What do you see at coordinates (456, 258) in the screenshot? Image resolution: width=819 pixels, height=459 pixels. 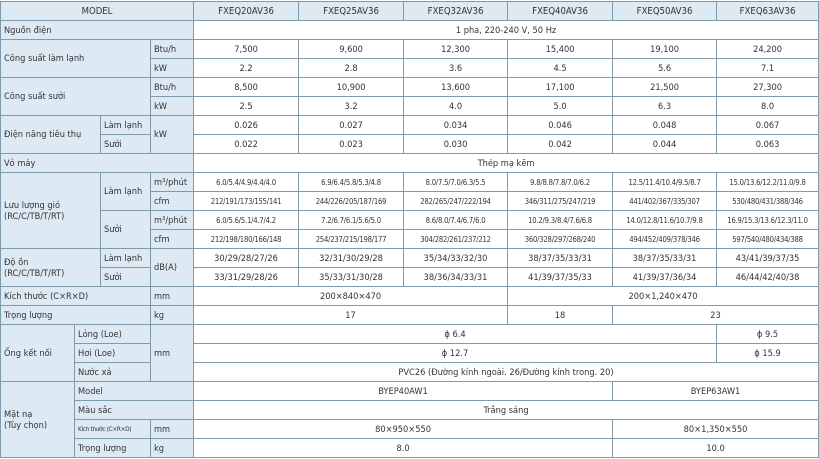 I see `table-cell: 35/34/33/32/30` at bounding box center [456, 258].